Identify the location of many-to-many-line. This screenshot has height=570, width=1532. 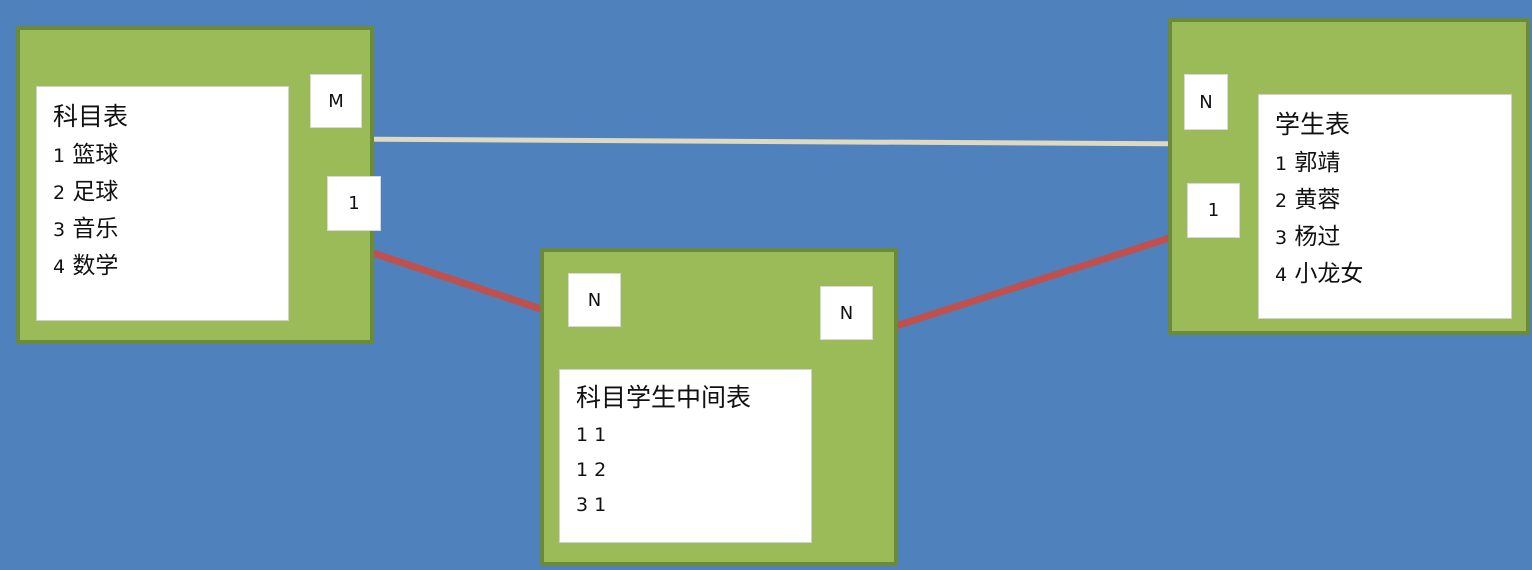
(770, 141).